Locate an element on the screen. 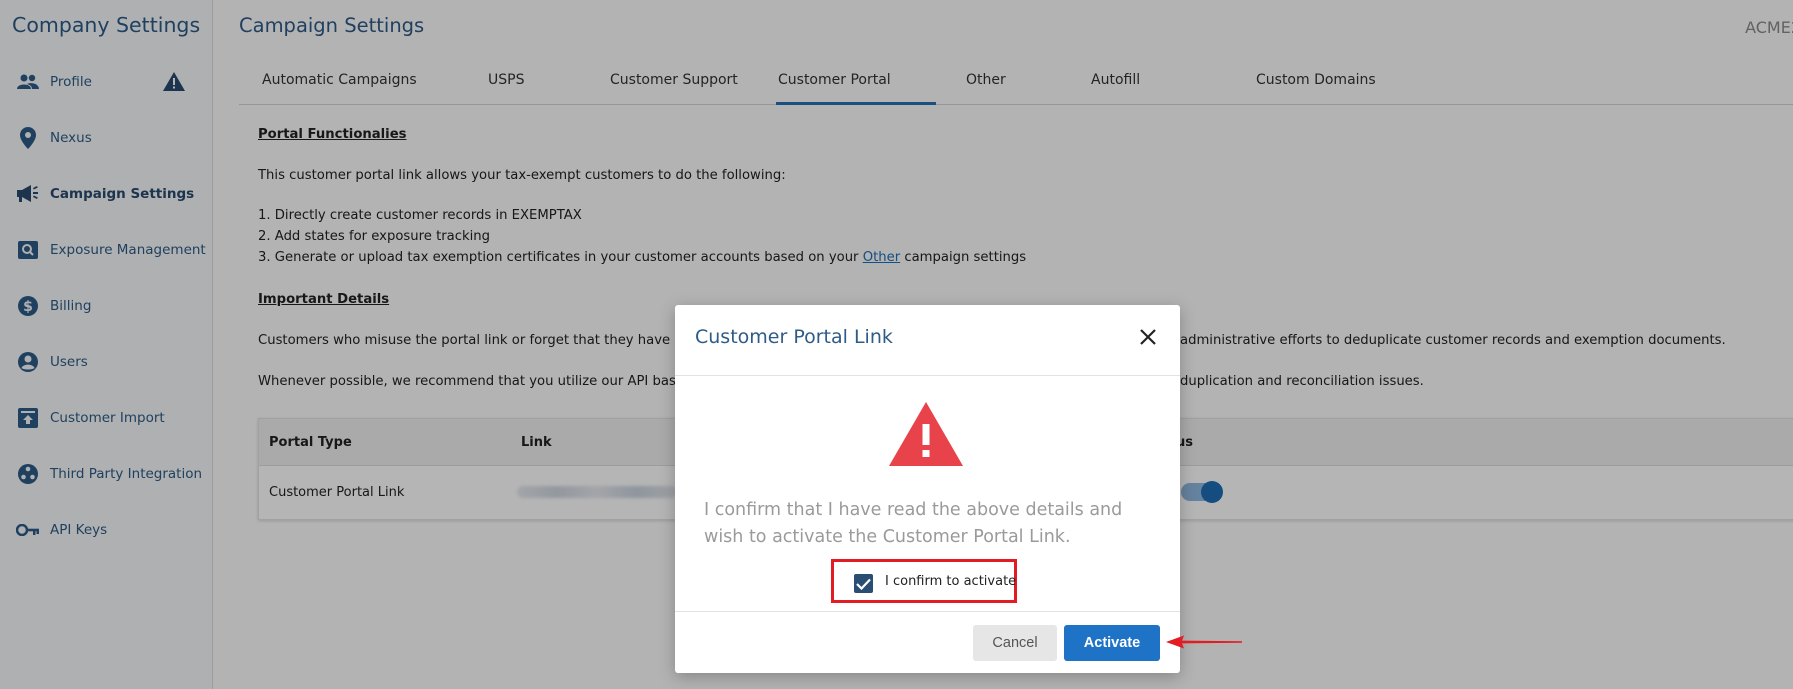 This screenshot has height=689, width=1793. close-icon is located at coordinates (1148, 337).